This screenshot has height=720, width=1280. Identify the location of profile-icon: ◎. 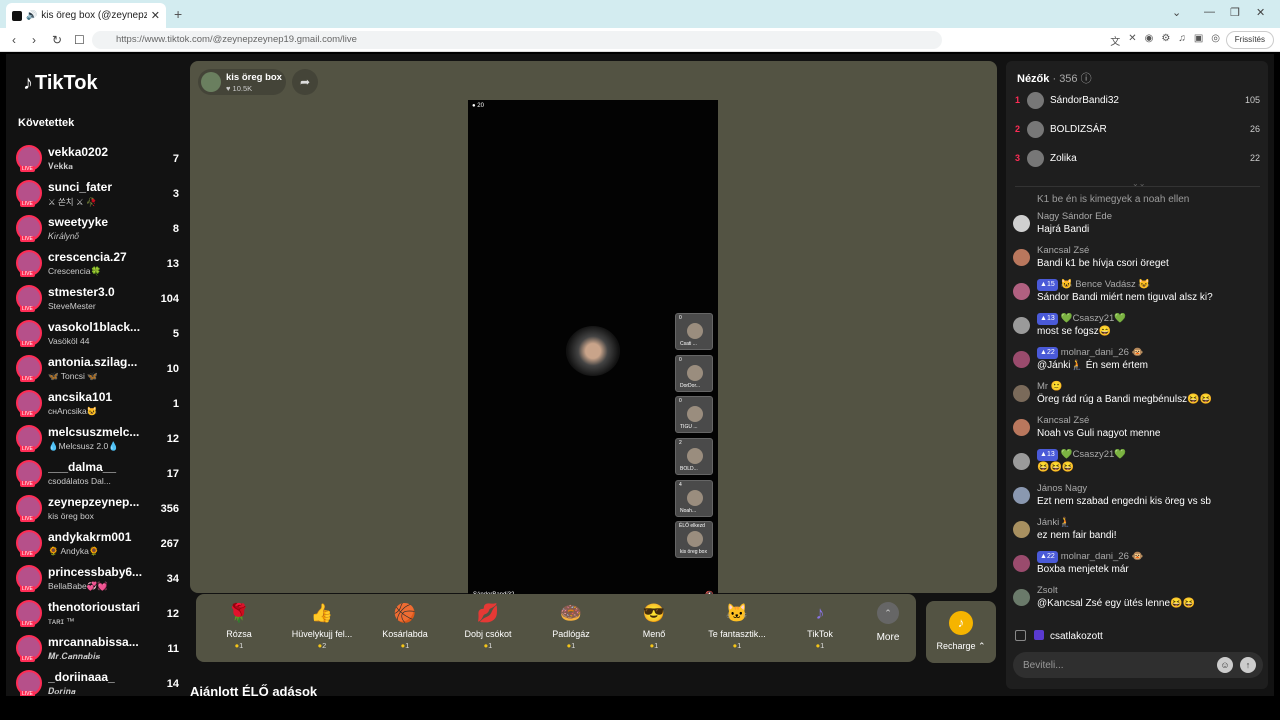
(1215, 40).